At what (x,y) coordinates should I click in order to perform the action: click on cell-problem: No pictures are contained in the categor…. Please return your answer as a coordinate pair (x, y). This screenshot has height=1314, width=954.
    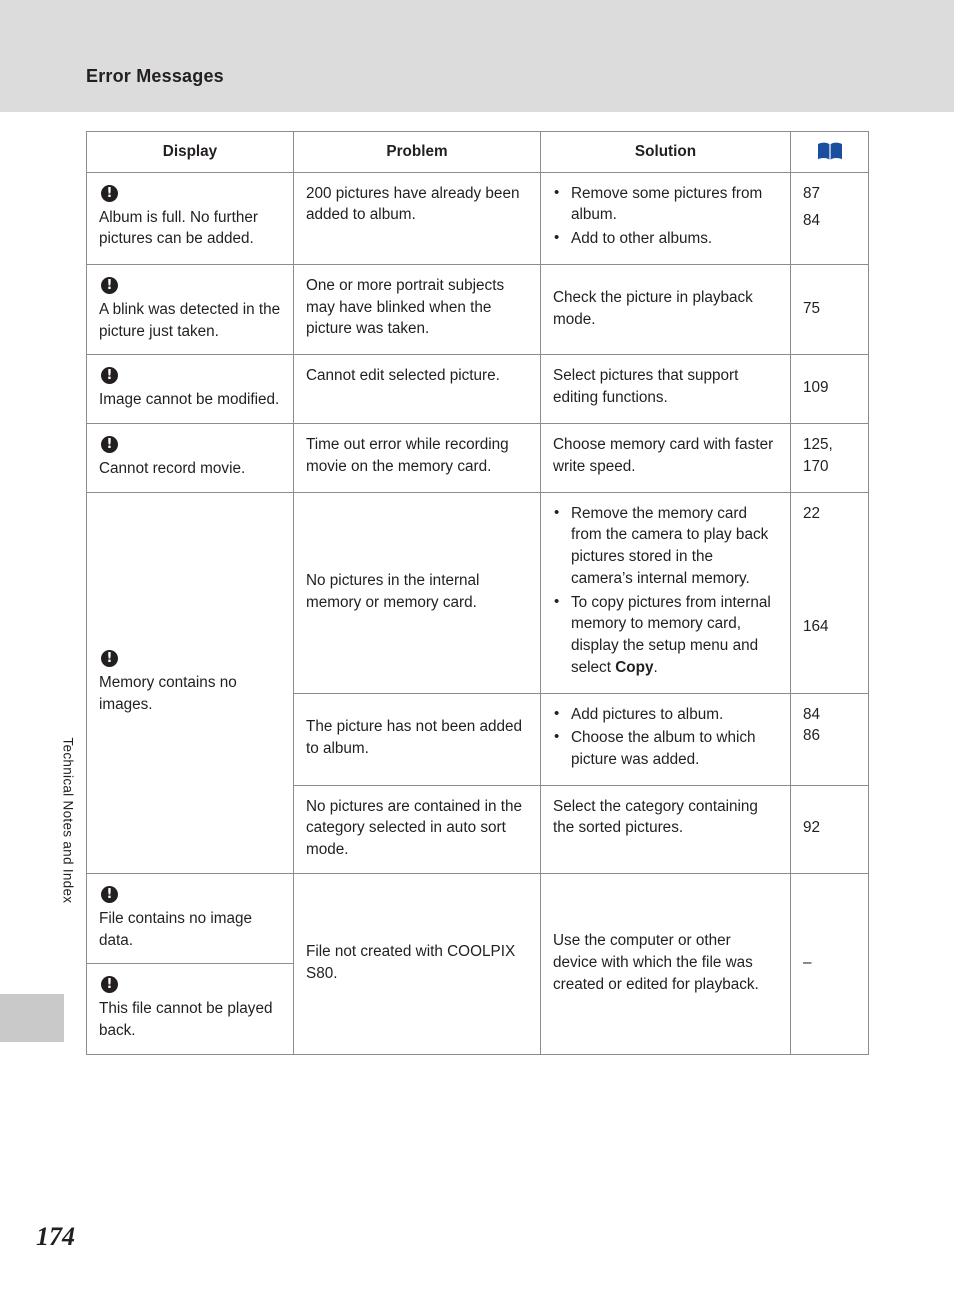
    Looking at the image, I should click on (417, 829).